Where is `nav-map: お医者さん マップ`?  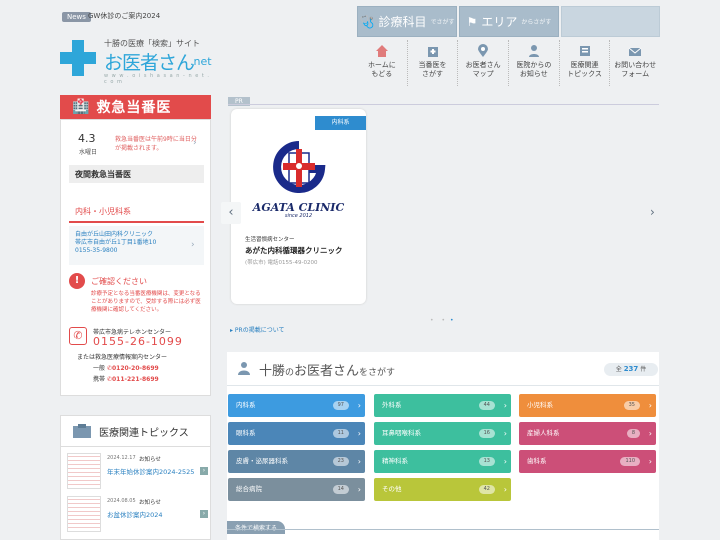 nav-map: お医者さん マップ is located at coordinates (484, 63).